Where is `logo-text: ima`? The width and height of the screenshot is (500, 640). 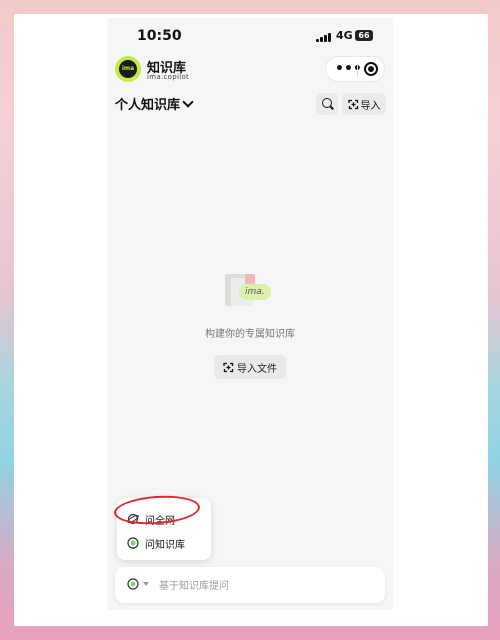 logo-text: ima is located at coordinates (128, 69).